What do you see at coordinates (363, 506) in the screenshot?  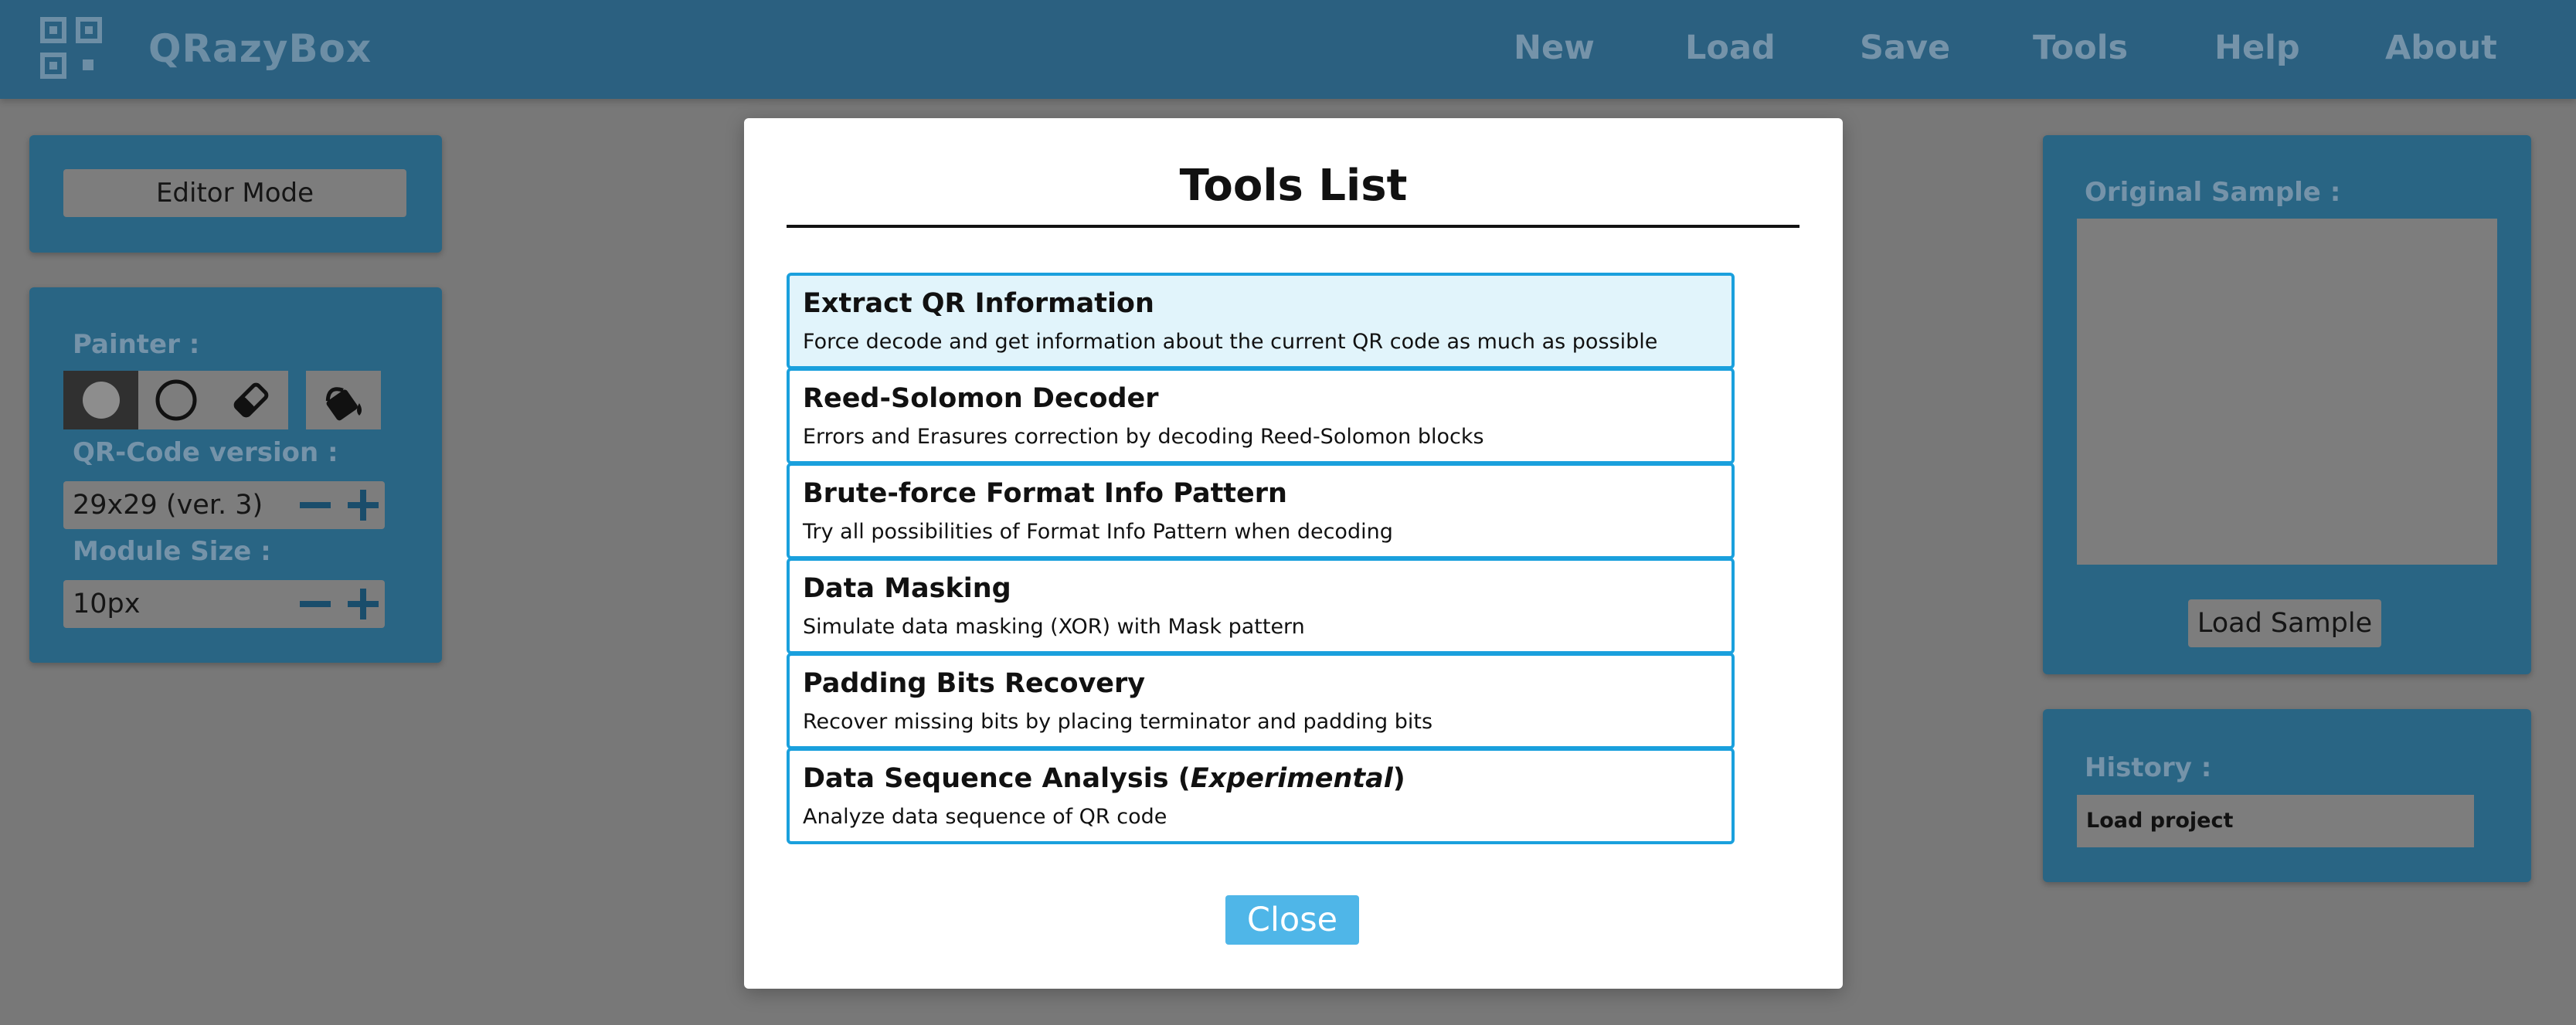 I see `version-increment-button` at bounding box center [363, 506].